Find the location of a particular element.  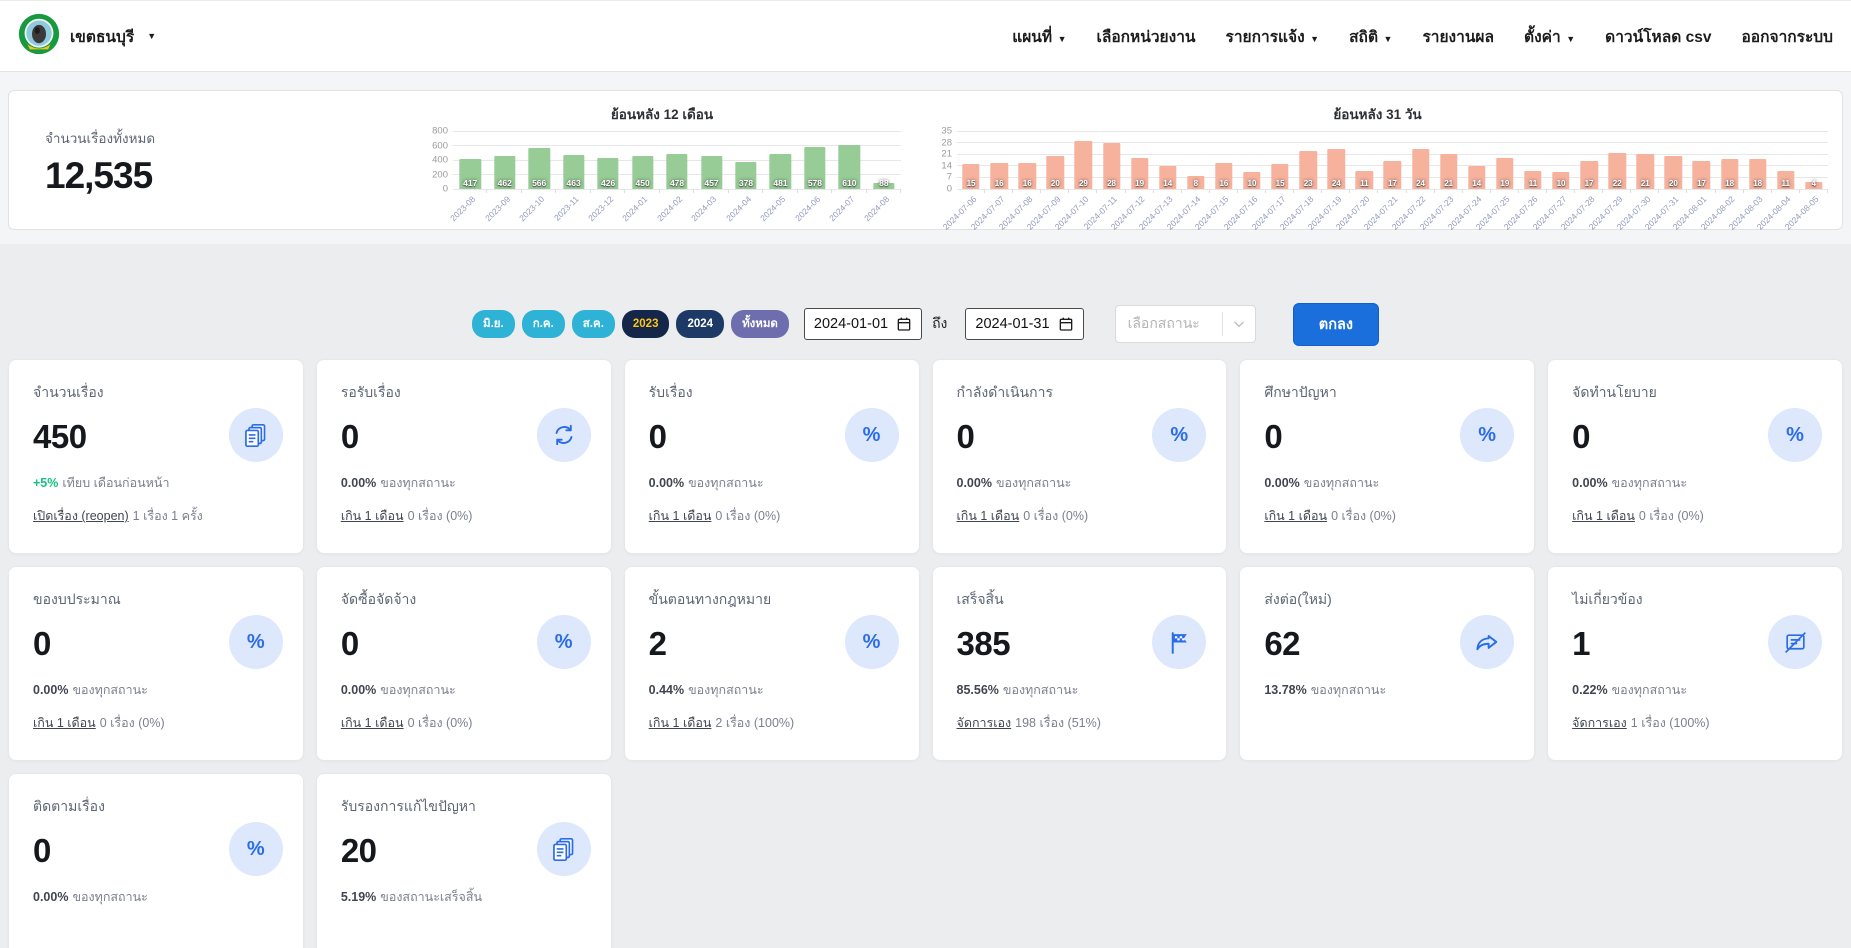

bar-slot: 462 2023-09 is located at coordinates (503, 177).